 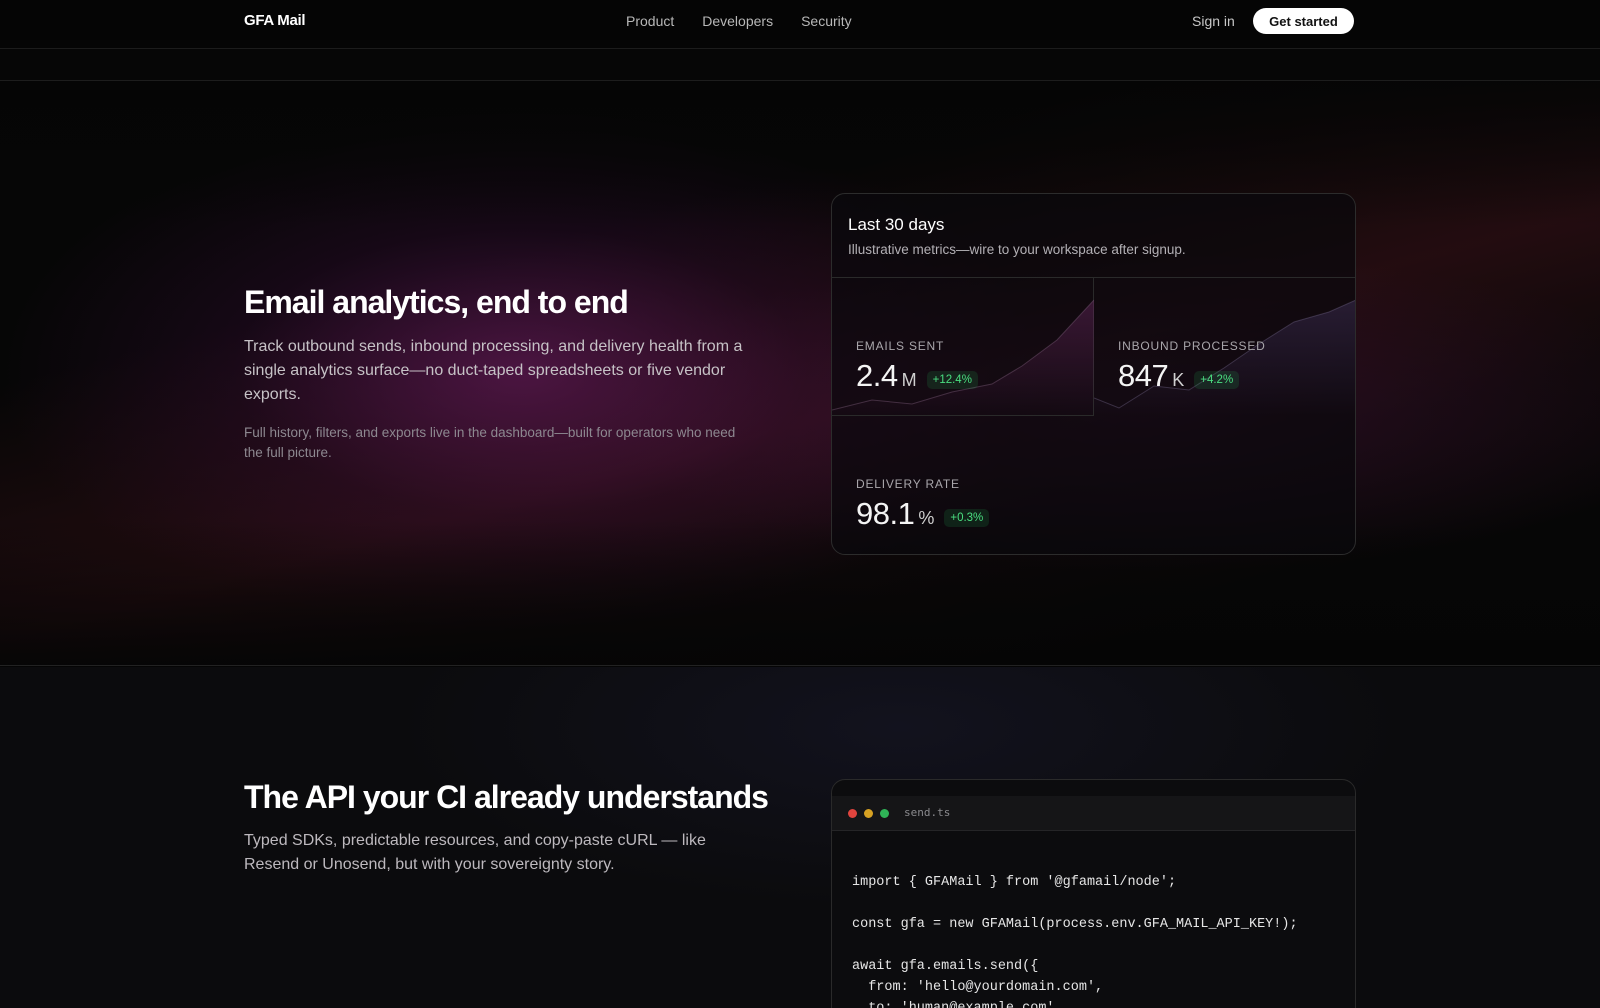 I want to click on metric-value-row: 2.4 M +12.4%, so click(x=917, y=376).